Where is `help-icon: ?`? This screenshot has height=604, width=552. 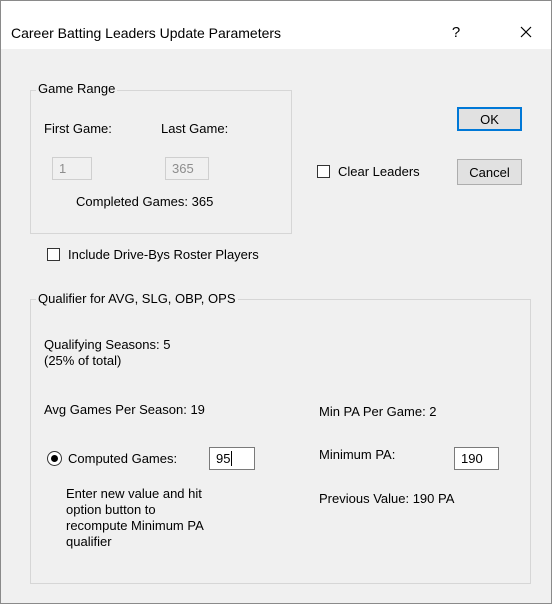 help-icon: ? is located at coordinates (456, 32).